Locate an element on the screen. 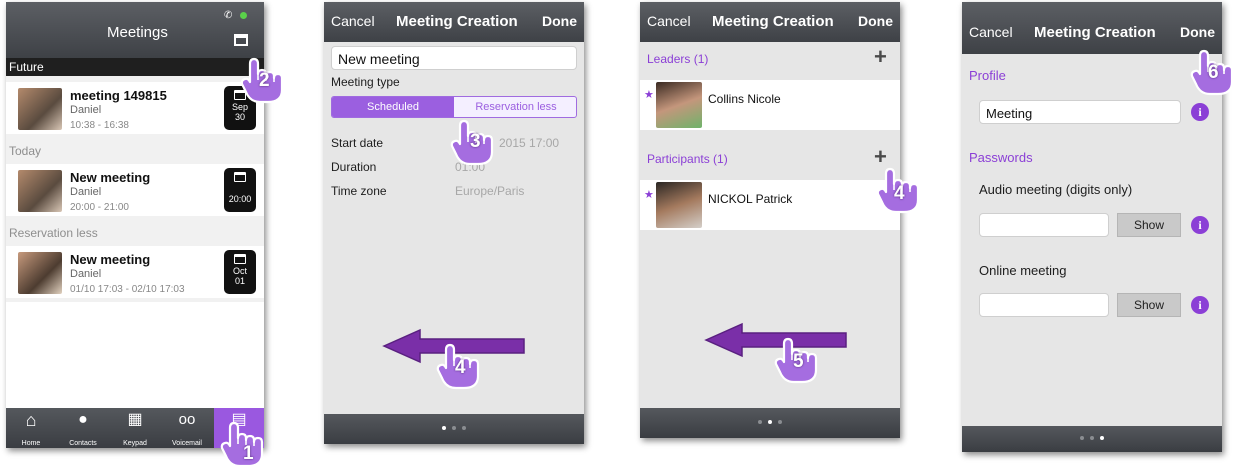 The image size is (1238, 472). audio-password-input is located at coordinates (1044, 225).